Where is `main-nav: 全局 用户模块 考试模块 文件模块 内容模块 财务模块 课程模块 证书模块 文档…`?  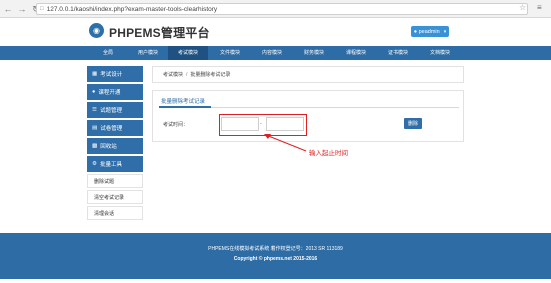
main-nav: 全局 用户模块 考试模块 文件模块 内容模块 财务模块 课程模块 证书模块 文档… is located at coordinates (275, 53).